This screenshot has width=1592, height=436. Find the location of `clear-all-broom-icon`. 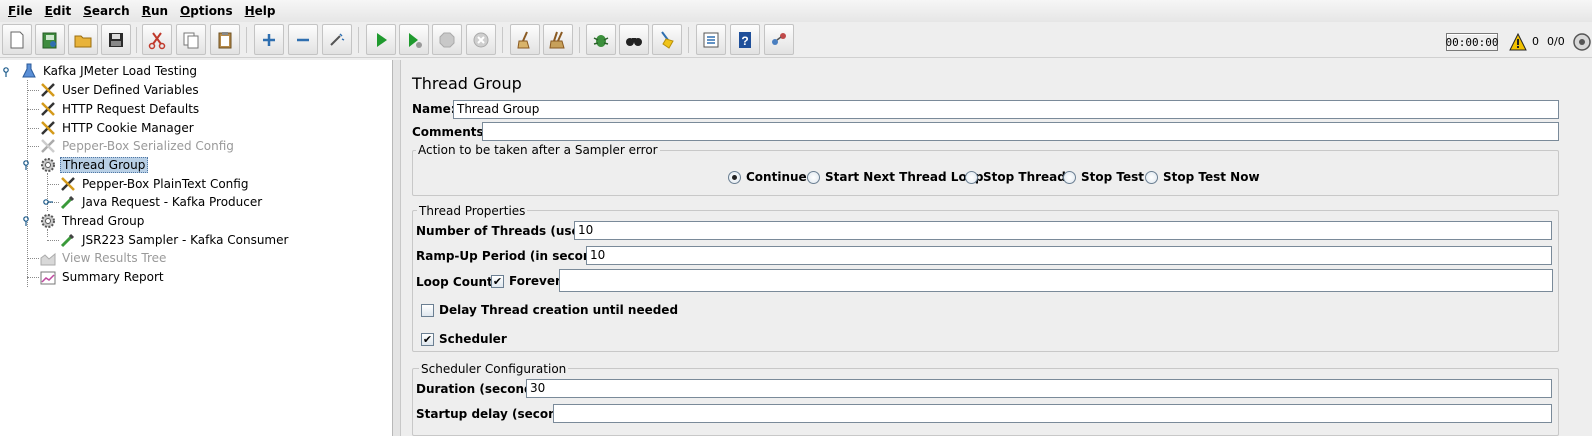

clear-all-broom-icon is located at coordinates (557, 39).